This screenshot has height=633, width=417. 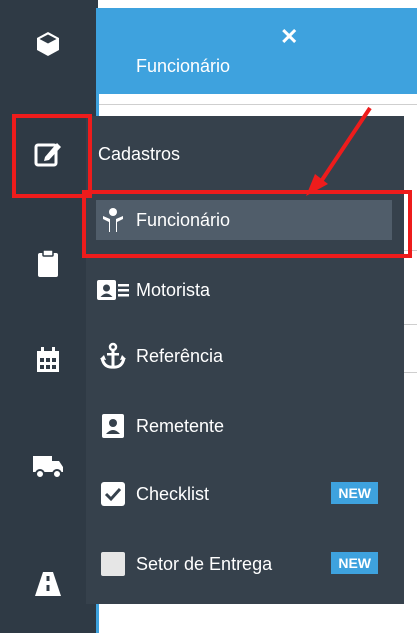 I want to click on annotation-arrow, so click(x=339, y=151).